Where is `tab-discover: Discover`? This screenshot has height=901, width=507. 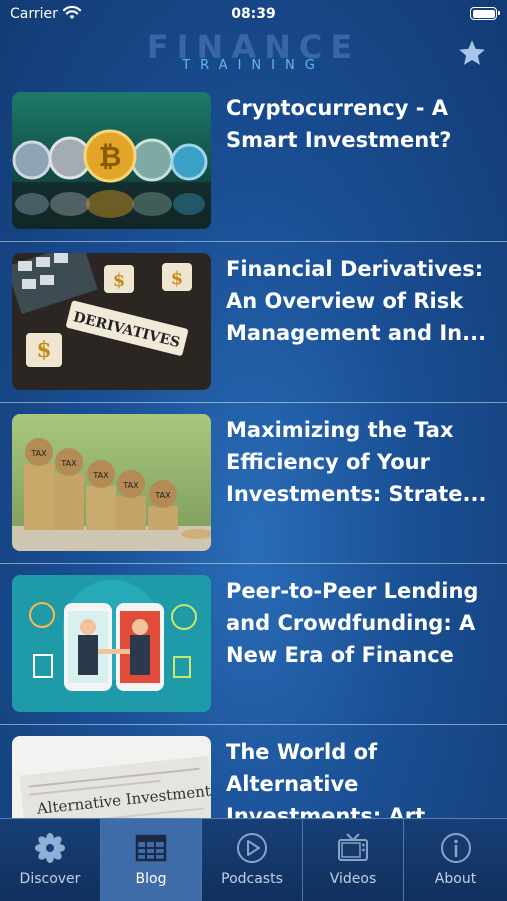 tab-discover: Discover is located at coordinates (50, 860).